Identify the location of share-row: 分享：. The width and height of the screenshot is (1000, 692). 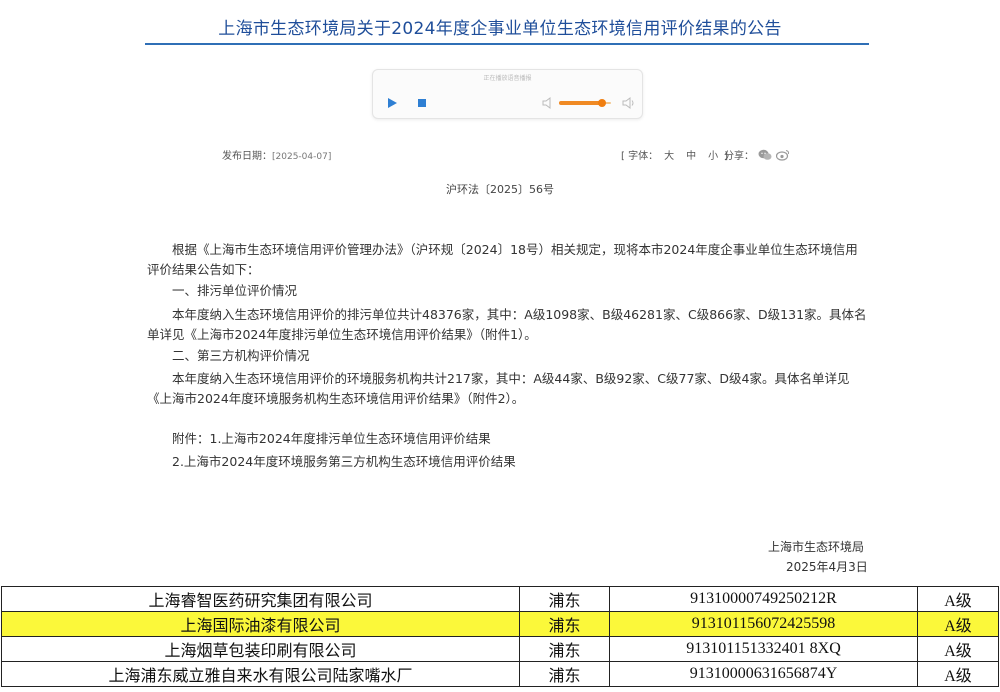
(757, 154).